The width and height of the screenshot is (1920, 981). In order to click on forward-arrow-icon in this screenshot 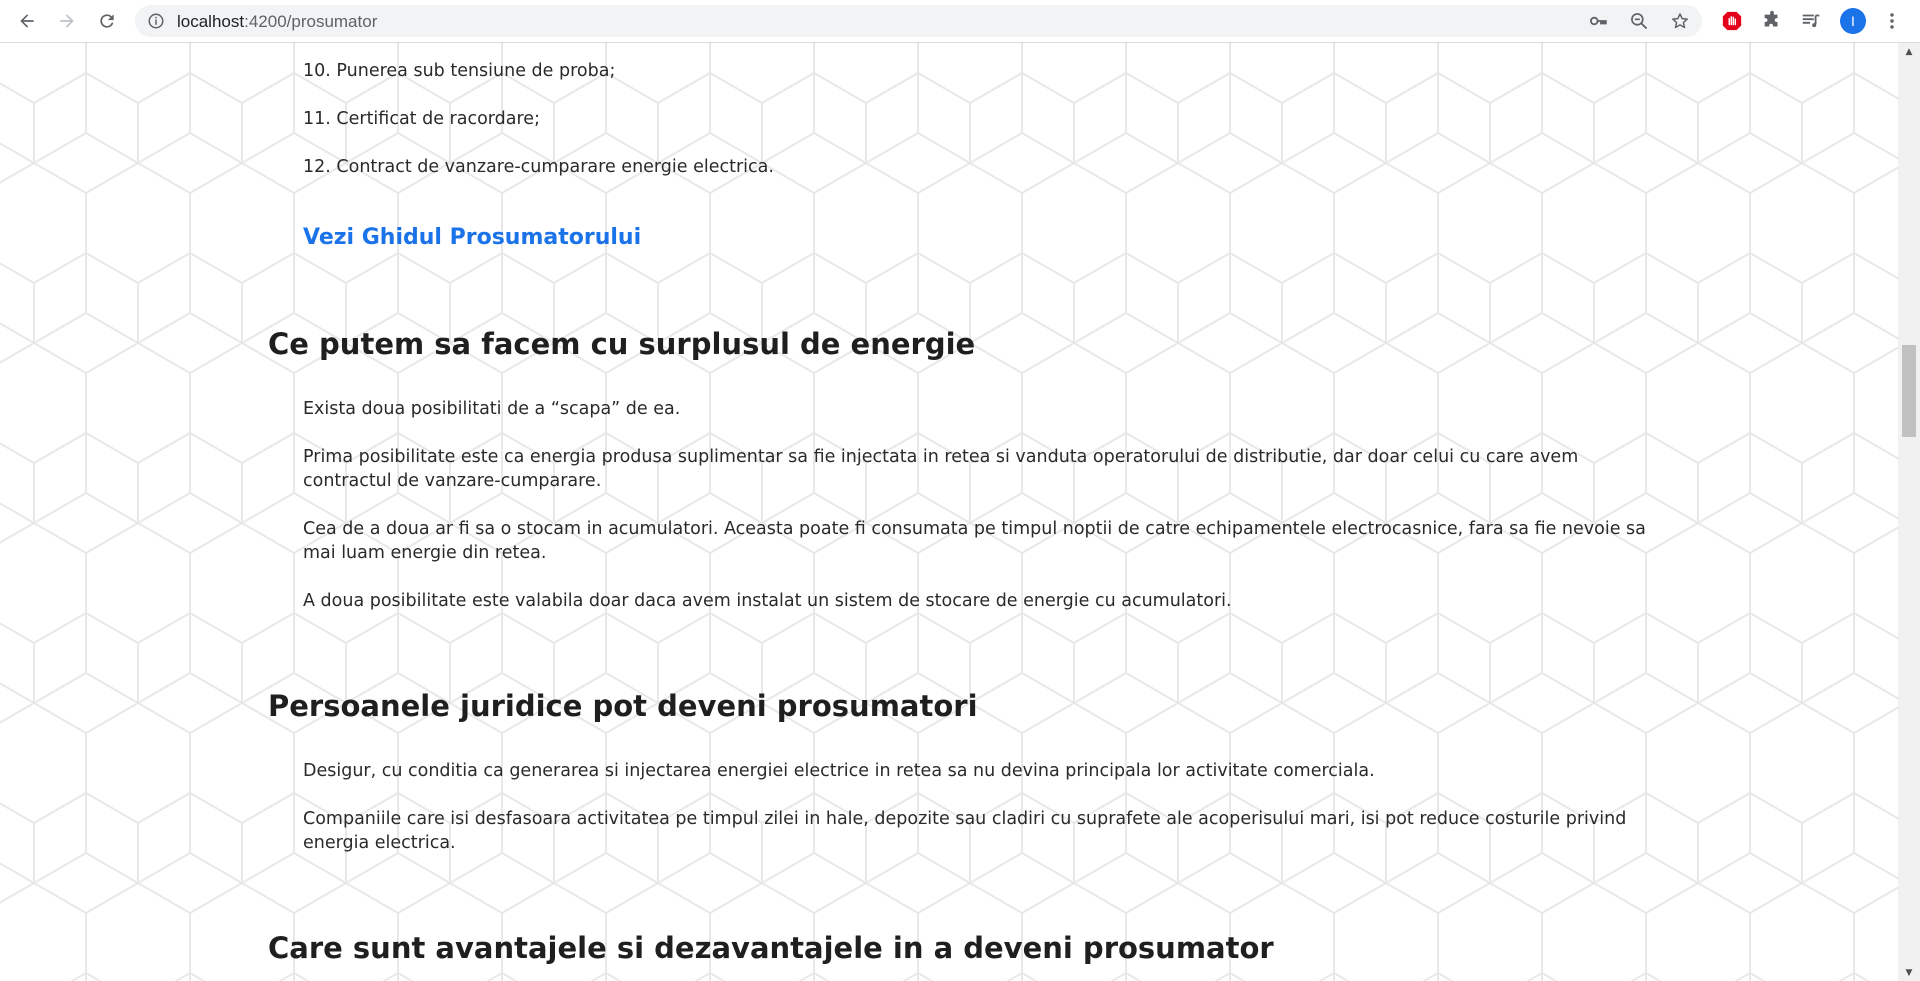, I will do `click(67, 21)`.